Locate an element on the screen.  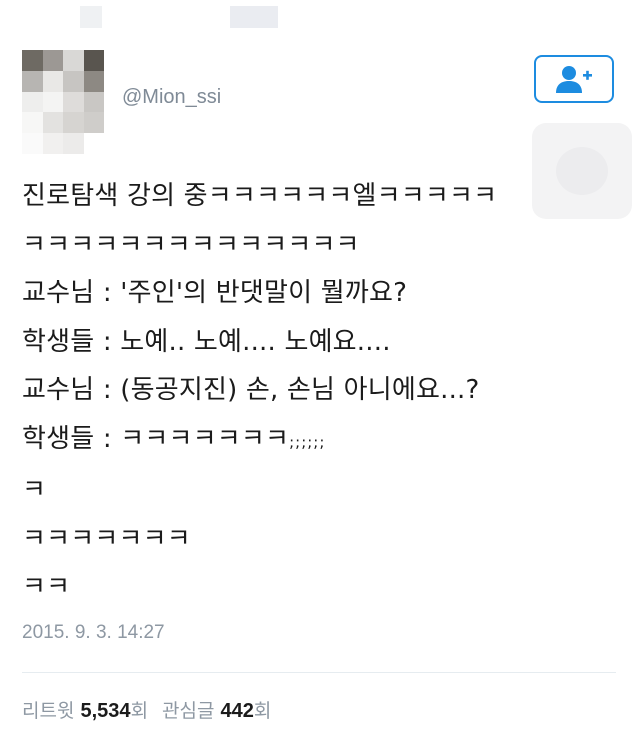
tweet-stats: 리트윗 5,534회 관심글 442회 is located at coordinates (146, 709).